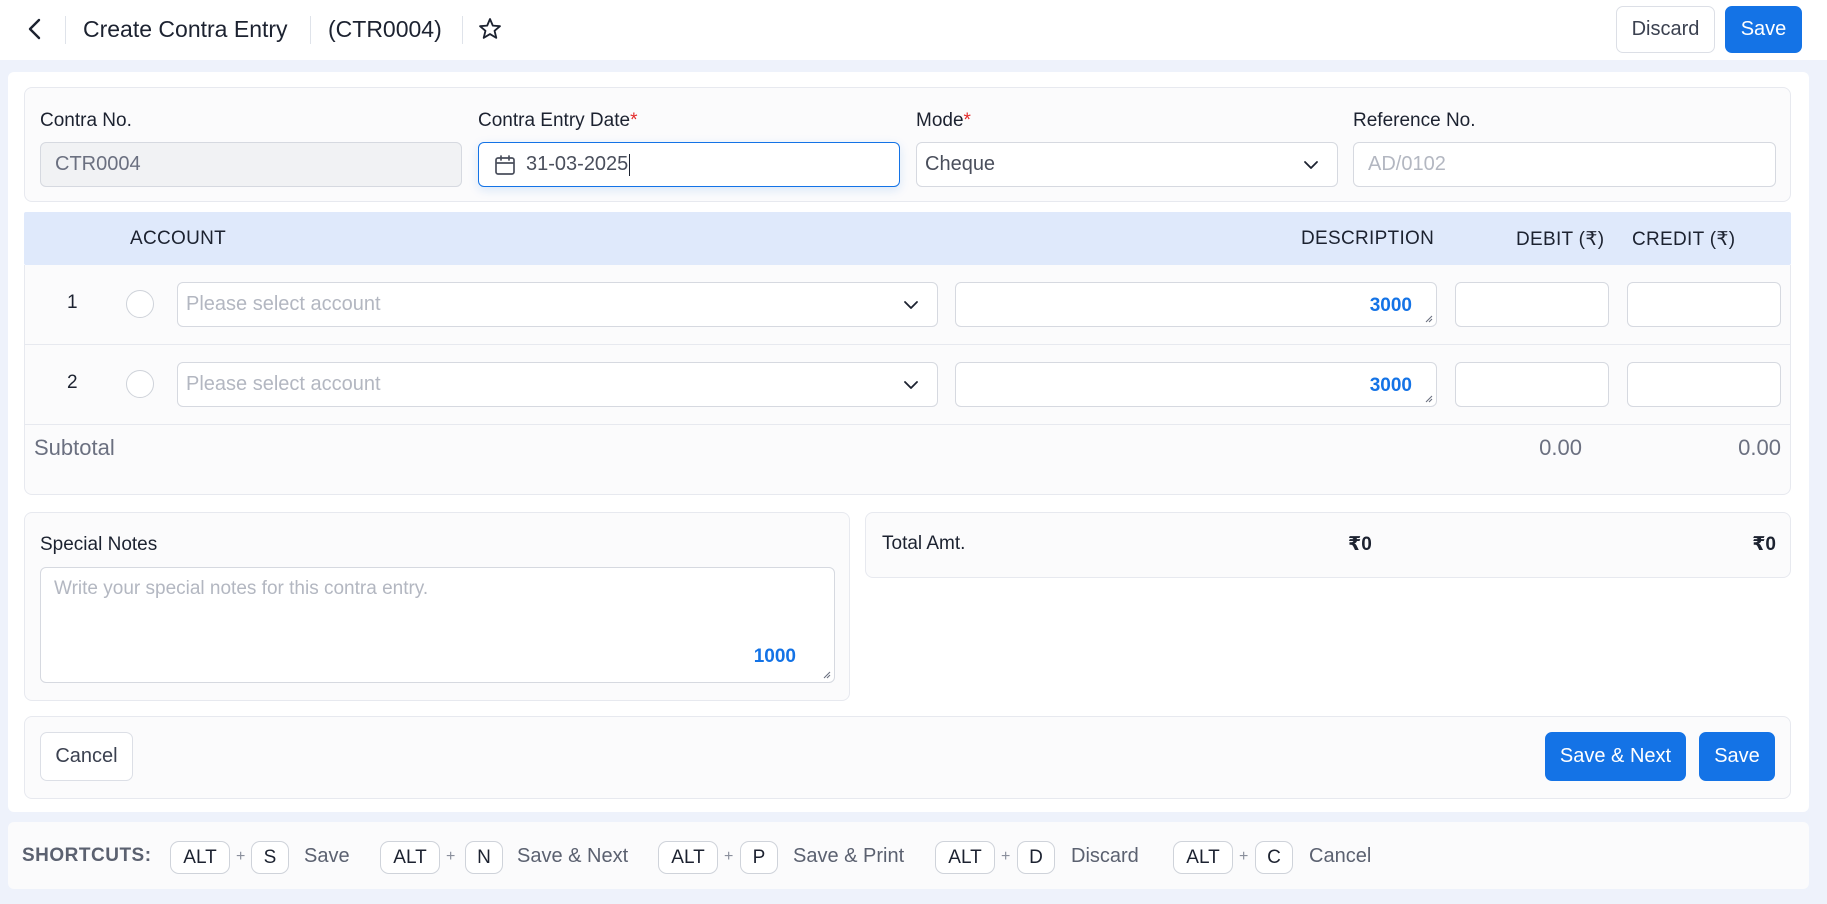 Image resolution: width=1827 pixels, height=904 pixels. What do you see at coordinates (924, 543) in the screenshot?
I see `total-amount-label: Total Amt.` at bounding box center [924, 543].